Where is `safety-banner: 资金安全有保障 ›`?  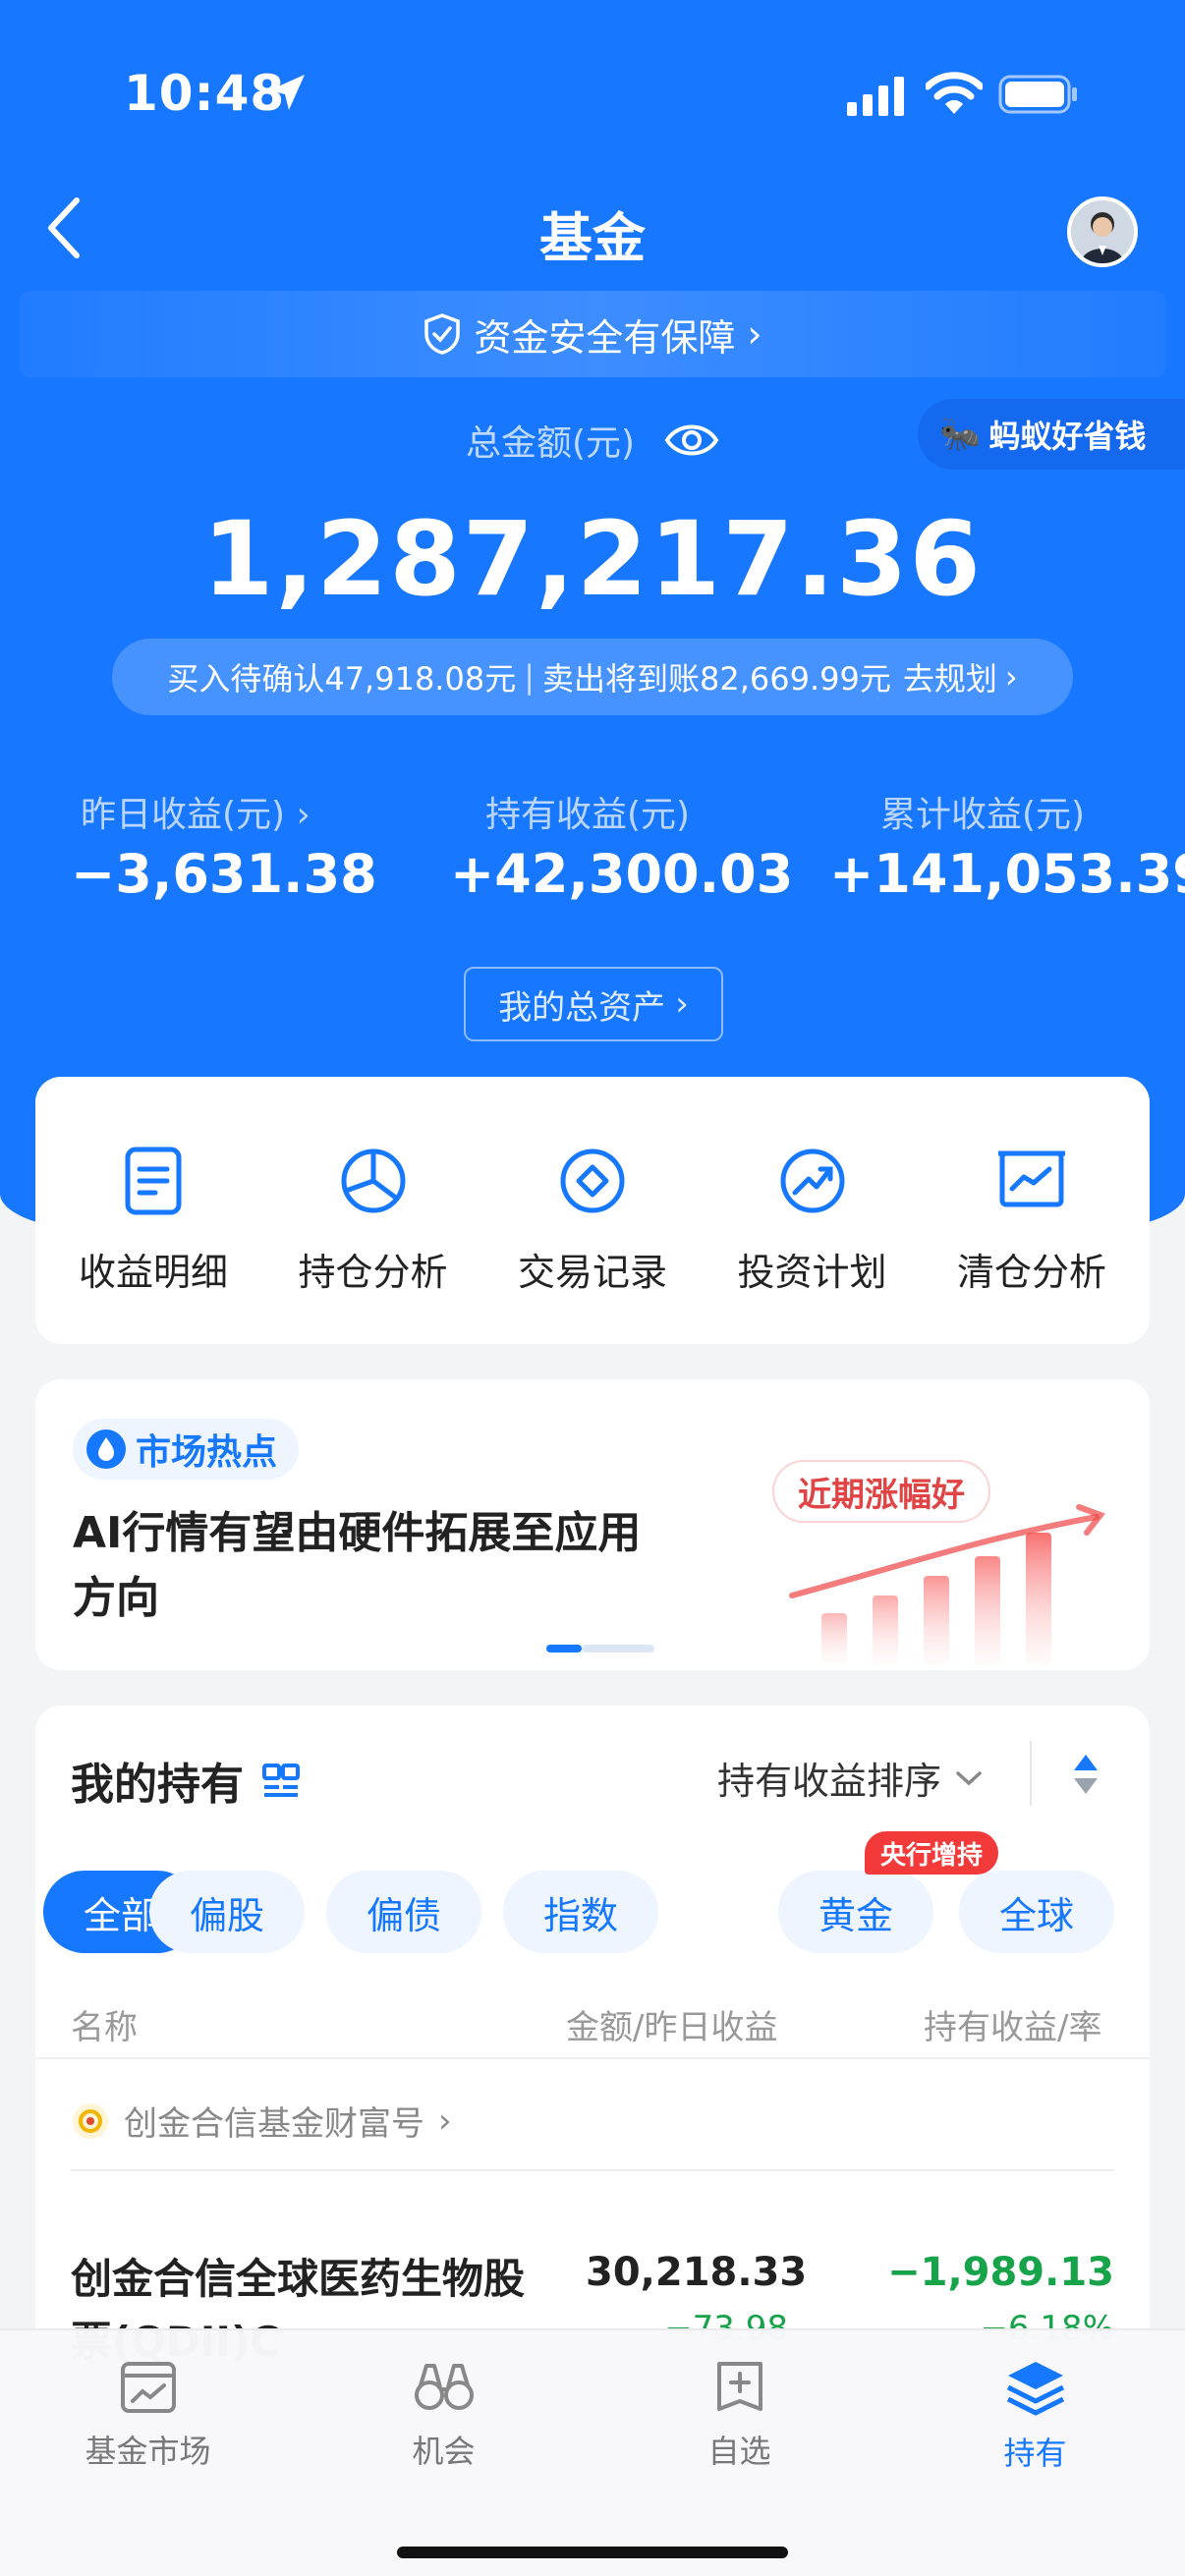
safety-banner: 资金安全有保障 › is located at coordinates (592, 334).